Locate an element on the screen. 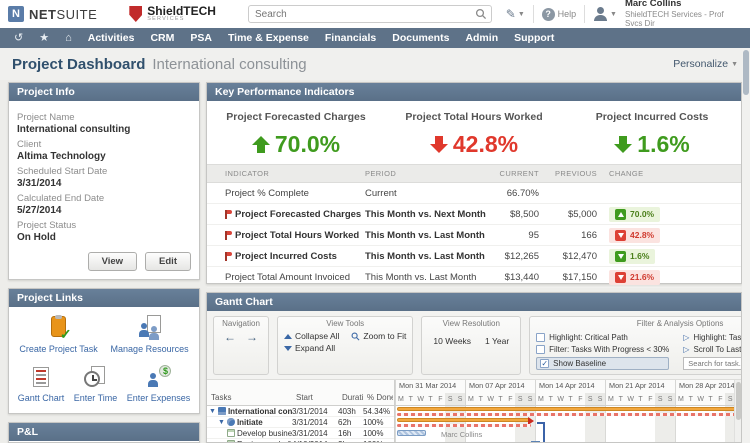  shortcuts-star-icon: ★ is located at coordinates (44, 38).